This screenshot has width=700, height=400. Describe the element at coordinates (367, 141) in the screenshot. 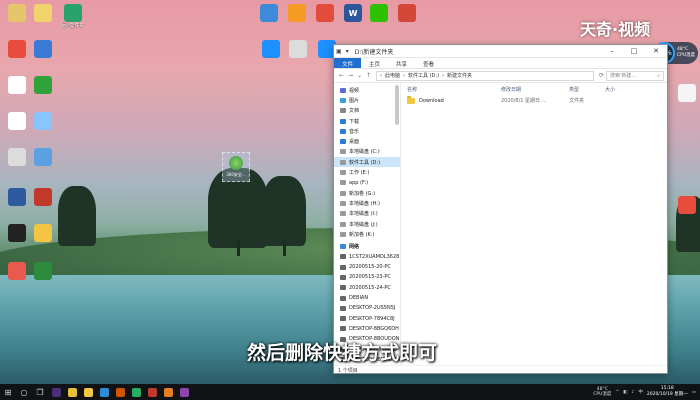

I see `nav-item: 桌面` at that location.